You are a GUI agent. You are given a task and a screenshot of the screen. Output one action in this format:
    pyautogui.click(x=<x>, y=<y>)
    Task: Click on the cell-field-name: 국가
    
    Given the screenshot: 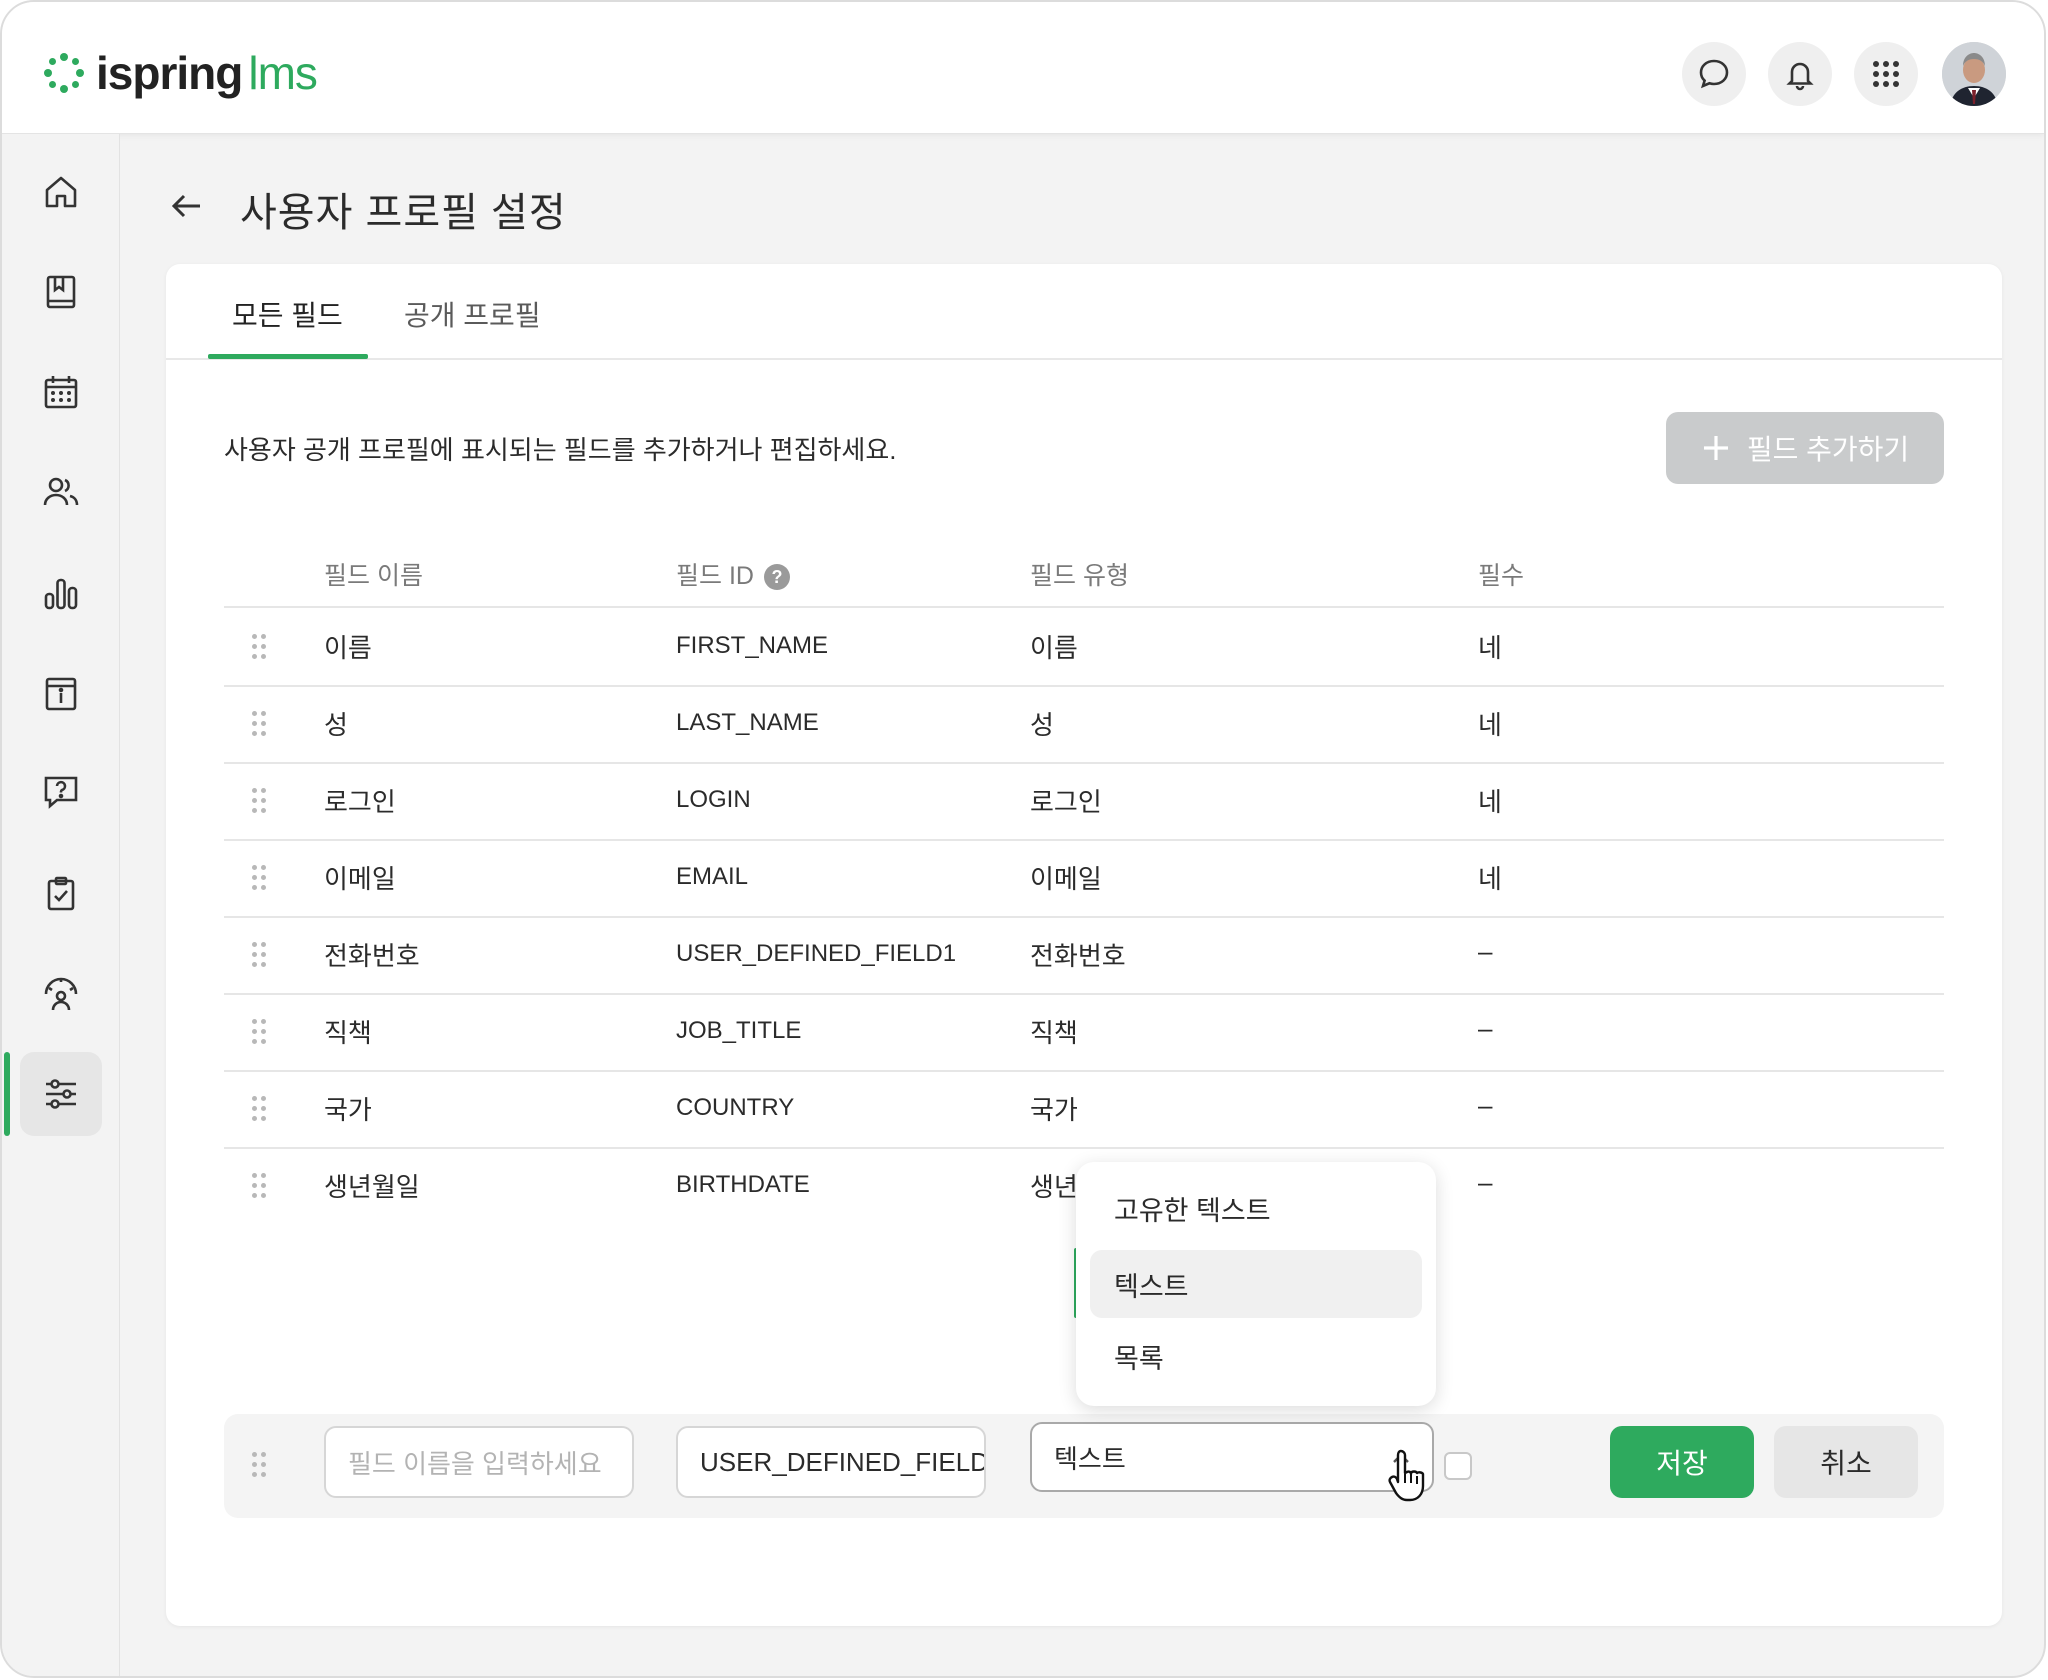 What is the action you would take?
    pyautogui.click(x=348, y=1110)
    